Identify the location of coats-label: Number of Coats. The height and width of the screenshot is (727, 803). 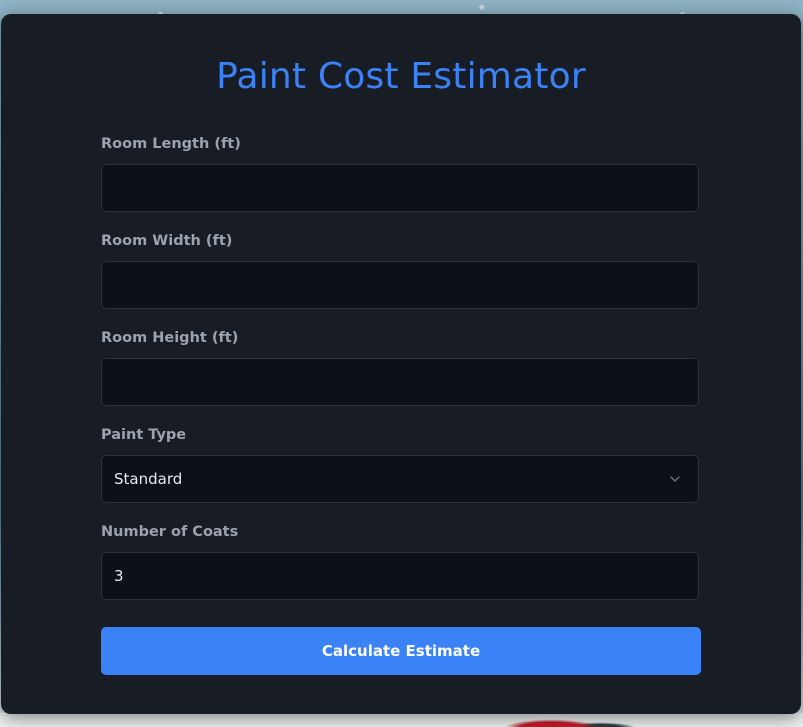
(170, 532).